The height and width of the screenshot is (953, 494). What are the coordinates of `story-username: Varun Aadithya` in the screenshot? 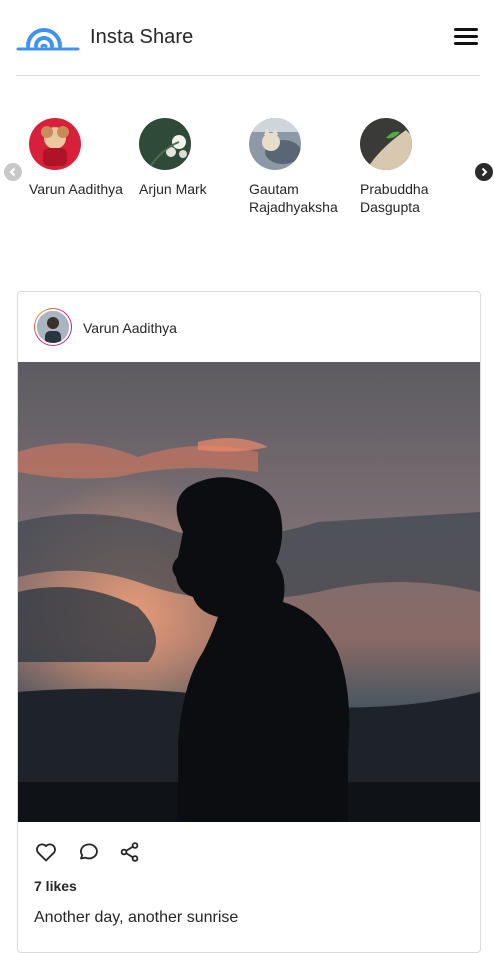 It's located at (76, 189).